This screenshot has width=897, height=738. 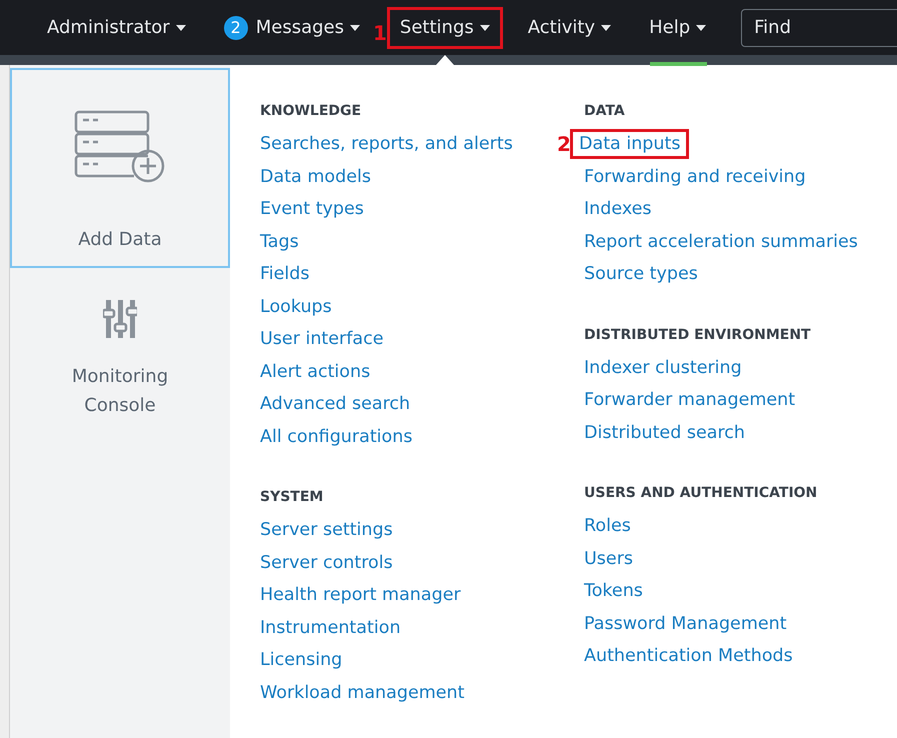 I want to click on menu-link: Server settings, so click(x=326, y=530).